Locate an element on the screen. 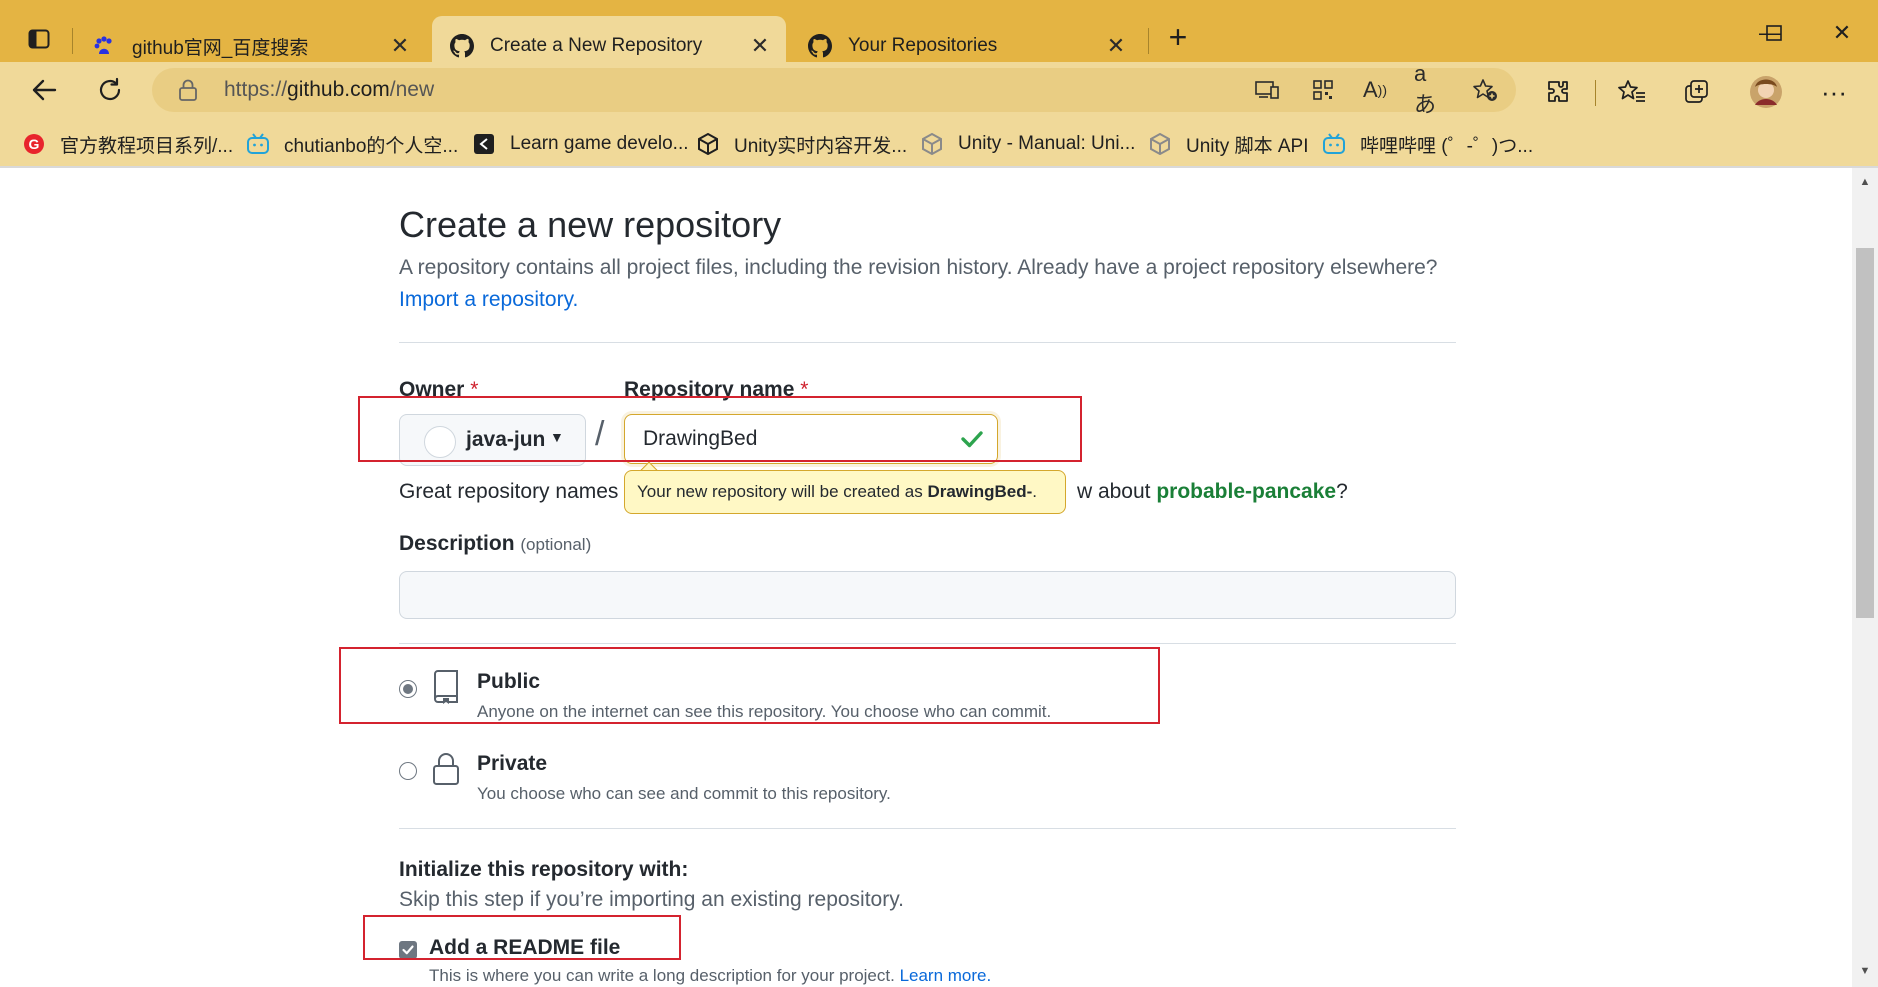  collections-icon is located at coordinates (1698, 92).